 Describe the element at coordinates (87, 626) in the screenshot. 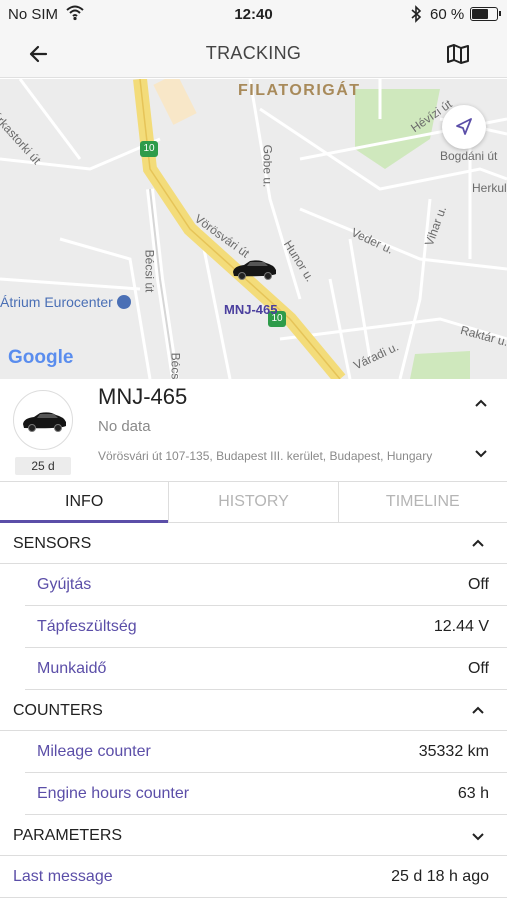

I see `row-label: Tápfeszültség` at that location.